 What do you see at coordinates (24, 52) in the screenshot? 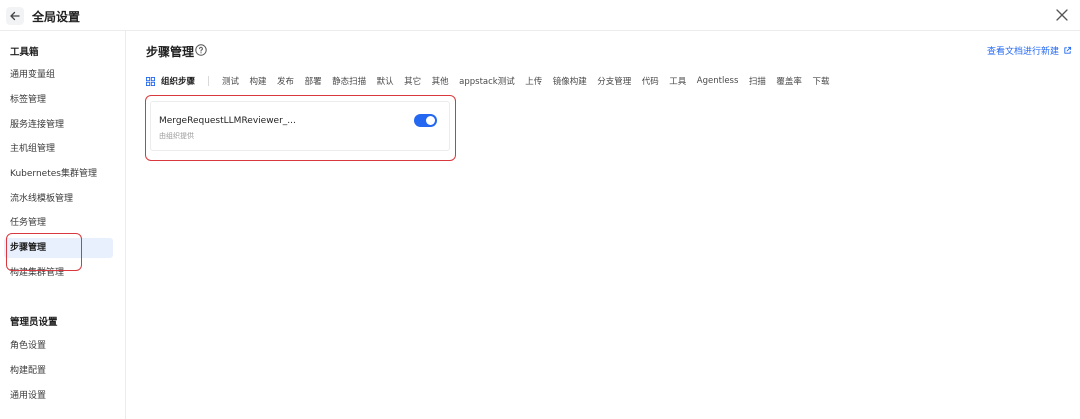
I see `sidebar-section-toolbox: 工具箱` at bounding box center [24, 52].